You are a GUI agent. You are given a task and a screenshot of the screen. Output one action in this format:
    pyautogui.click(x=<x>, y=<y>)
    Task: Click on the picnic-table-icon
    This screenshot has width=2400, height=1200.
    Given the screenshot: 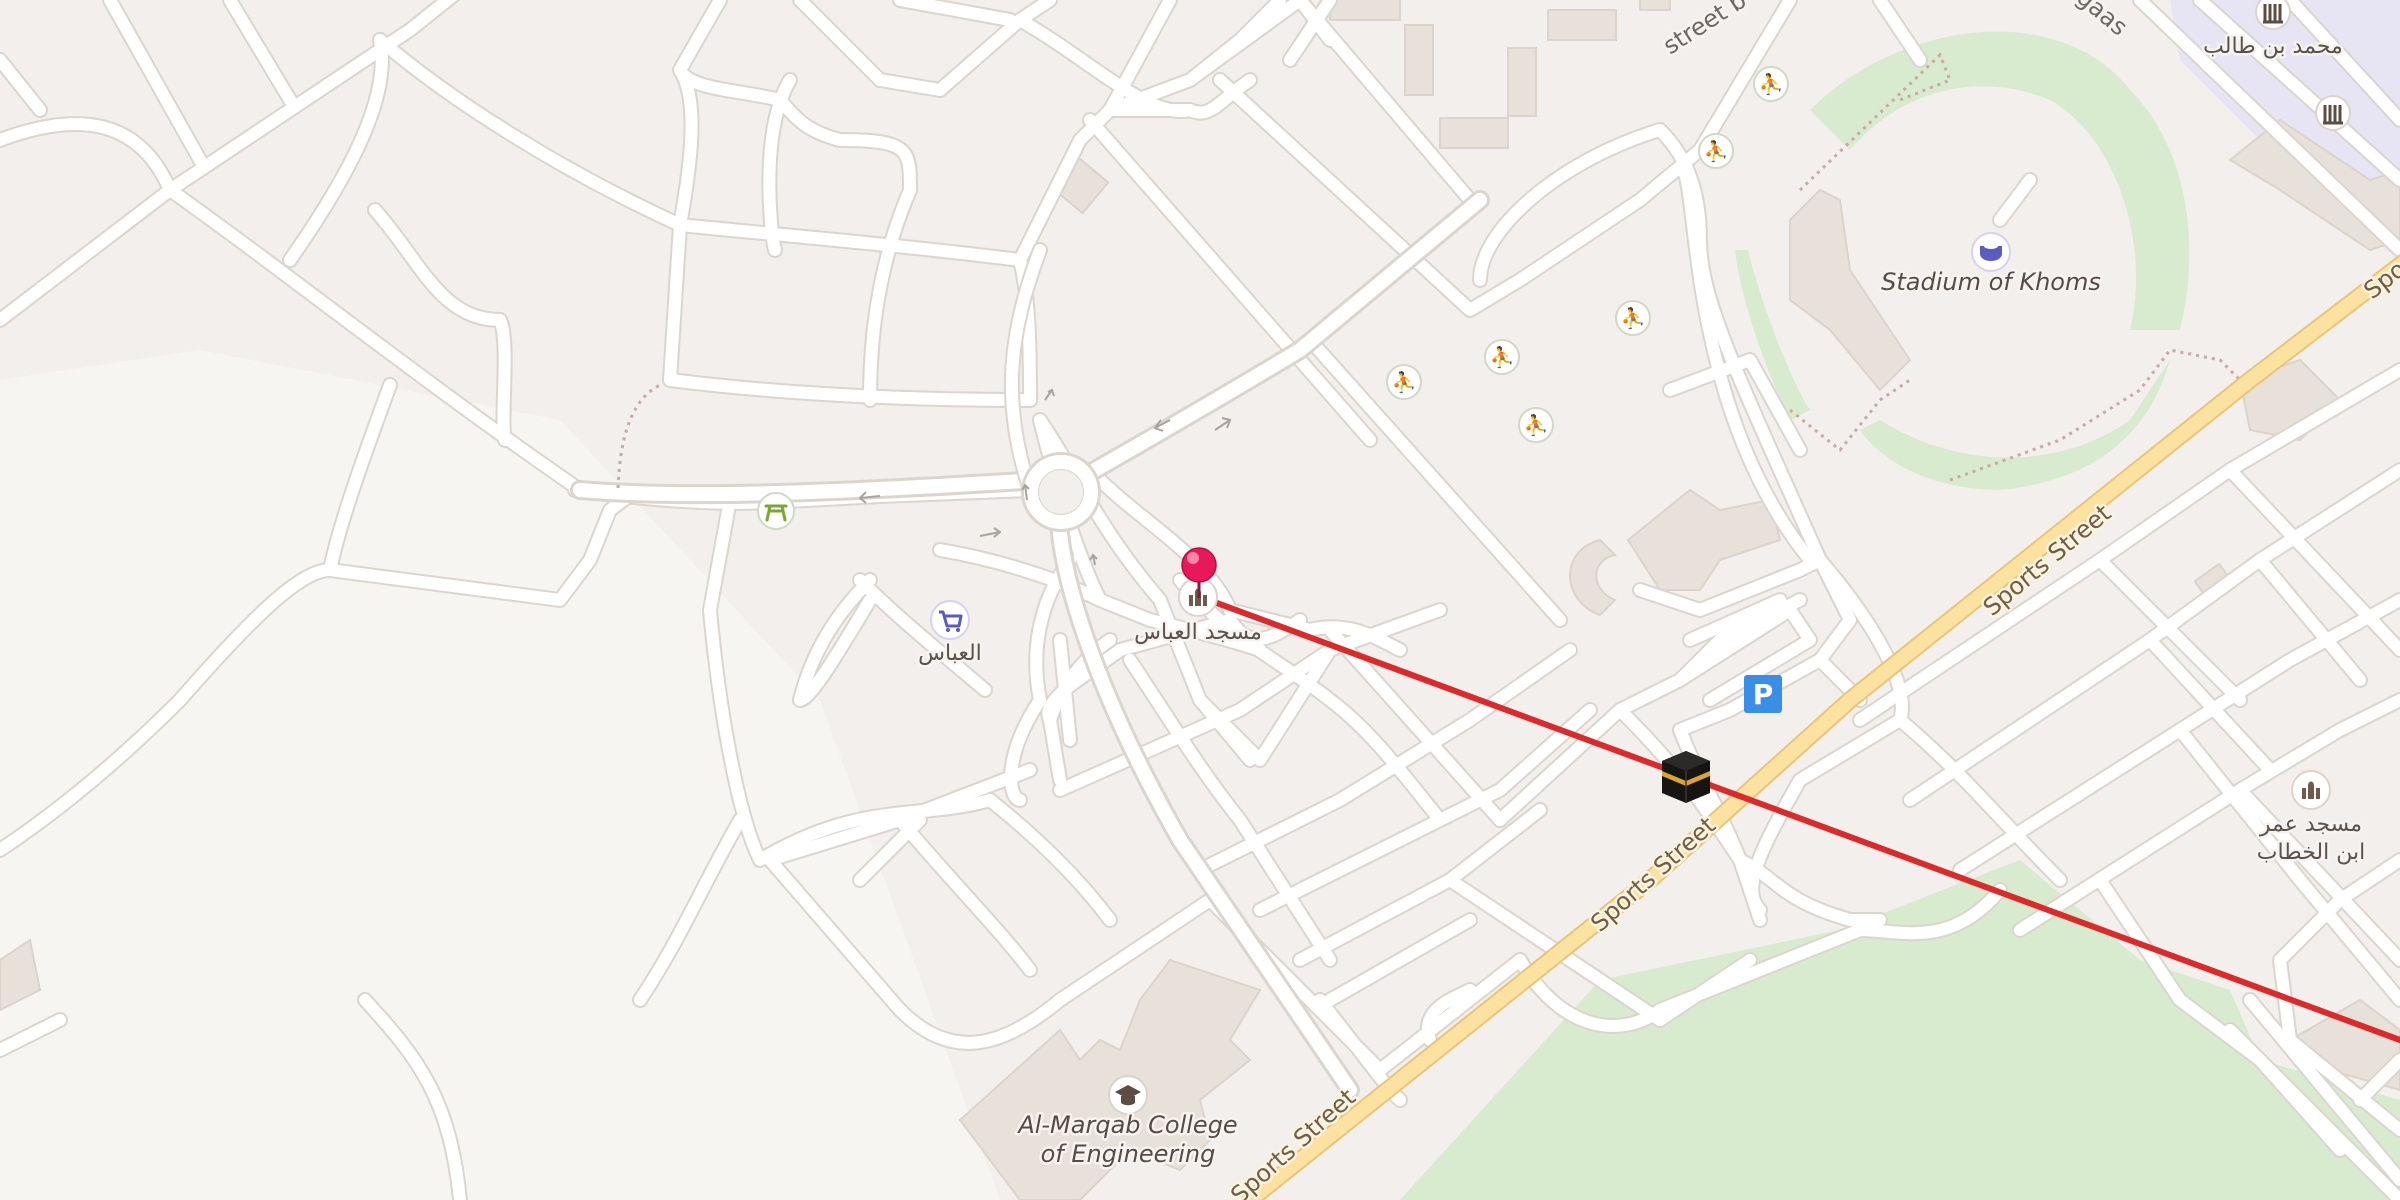 What is the action you would take?
    pyautogui.click(x=776, y=511)
    